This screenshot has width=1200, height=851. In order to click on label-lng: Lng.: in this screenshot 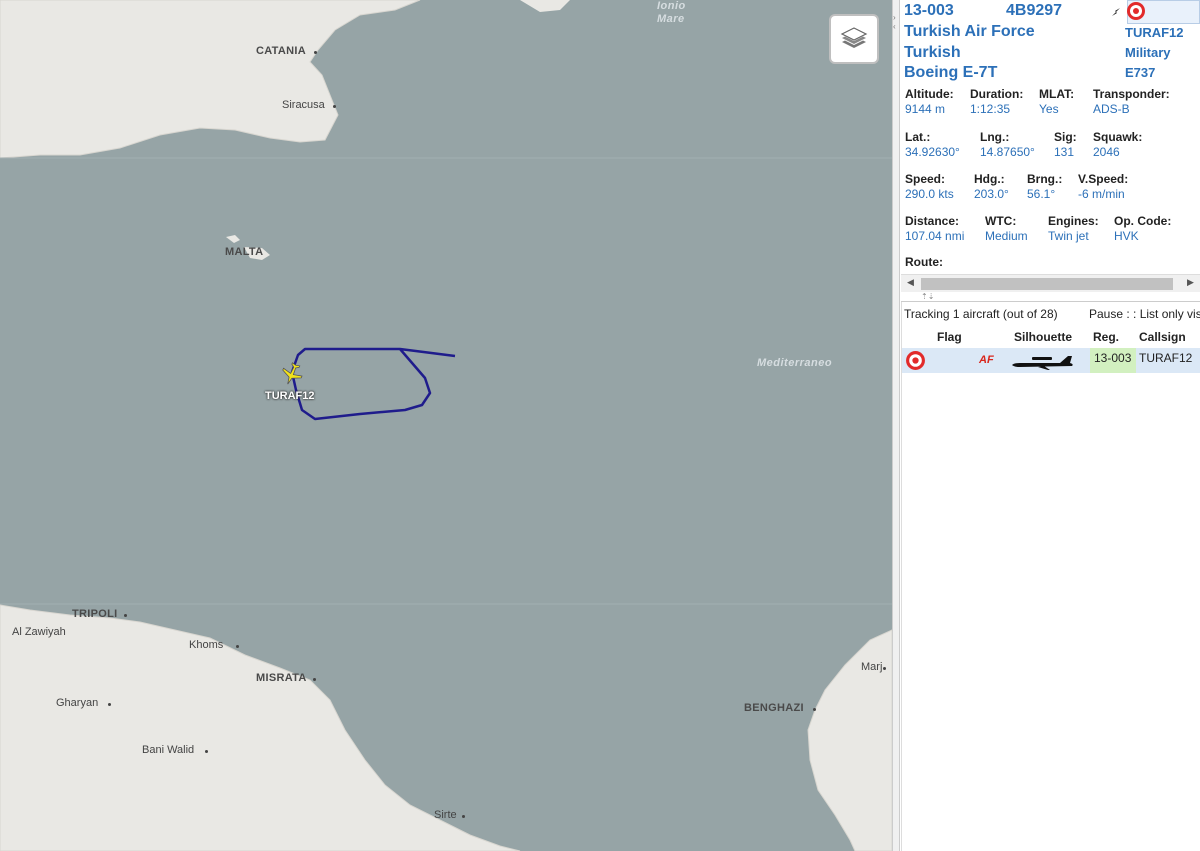, I will do `click(995, 137)`.